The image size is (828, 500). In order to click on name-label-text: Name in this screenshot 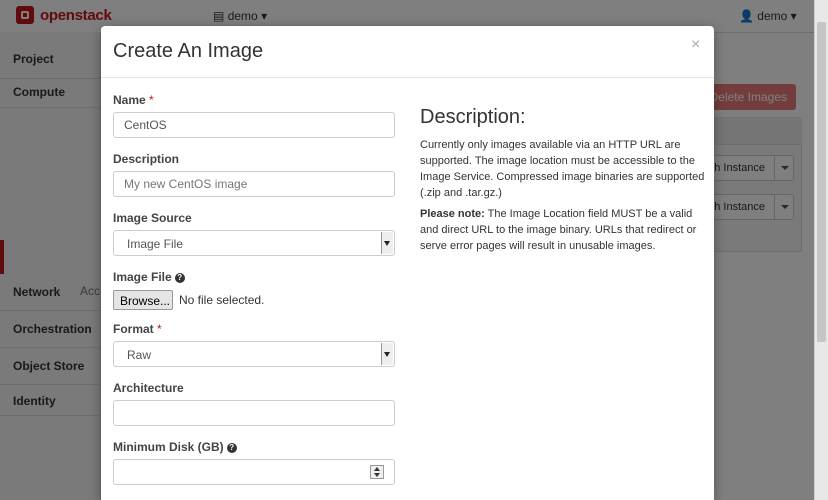, I will do `click(129, 100)`.